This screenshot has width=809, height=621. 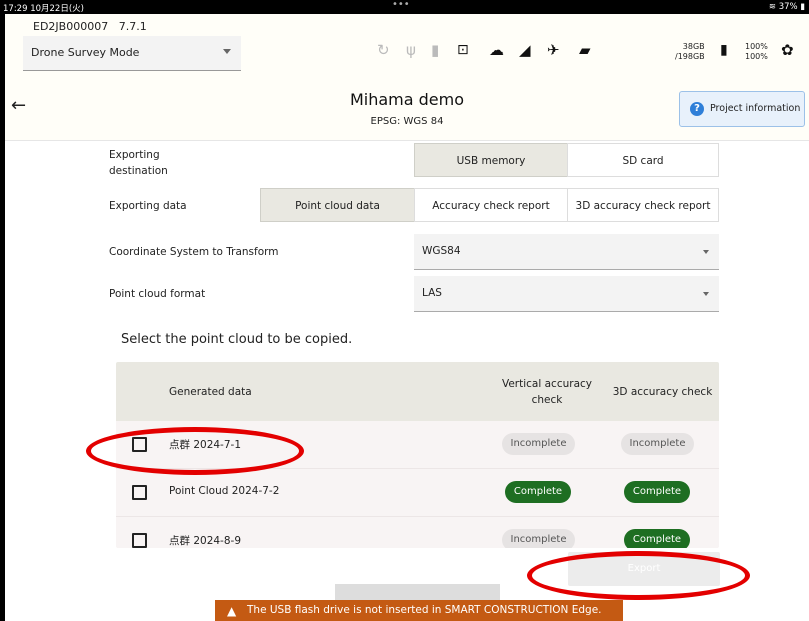 I want to click on point-cloud-data-option: Point cloud data, so click(x=337, y=205).